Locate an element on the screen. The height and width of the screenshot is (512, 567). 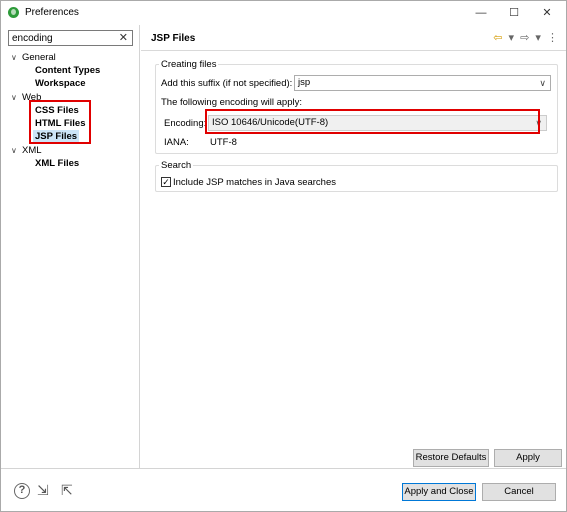
page-header: JSP Files ⇦ ▾ ⇨ ▾ ⋮ is located at coordinates (353, 38).